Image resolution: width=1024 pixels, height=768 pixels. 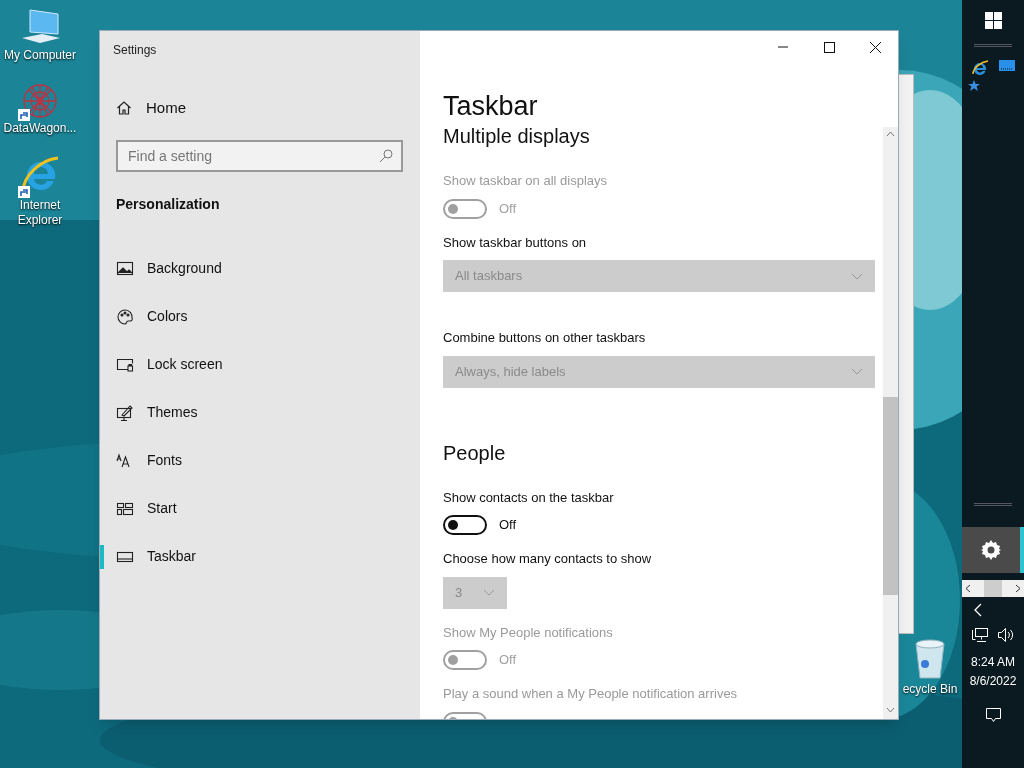 What do you see at coordinates (1007, 66) in the screenshot?
I see `monitor-icon` at bounding box center [1007, 66].